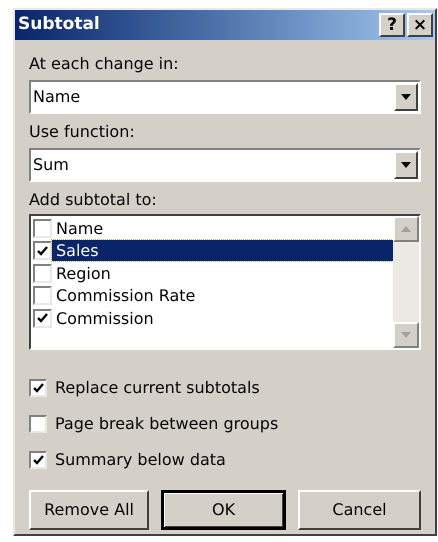 The height and width of the screenshot is (542, 438). I want to click on window-title: Subtotal, so click(59, 24).